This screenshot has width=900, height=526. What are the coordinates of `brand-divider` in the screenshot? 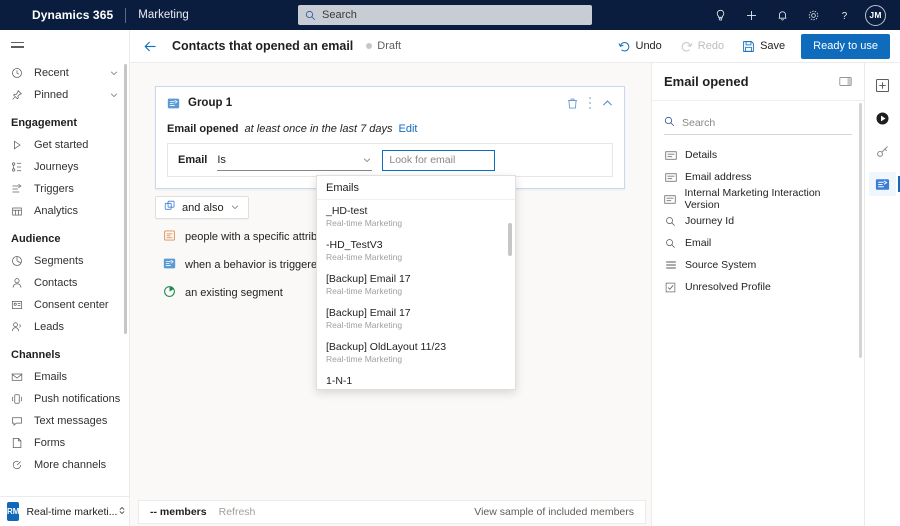 It's located at (126, 15).